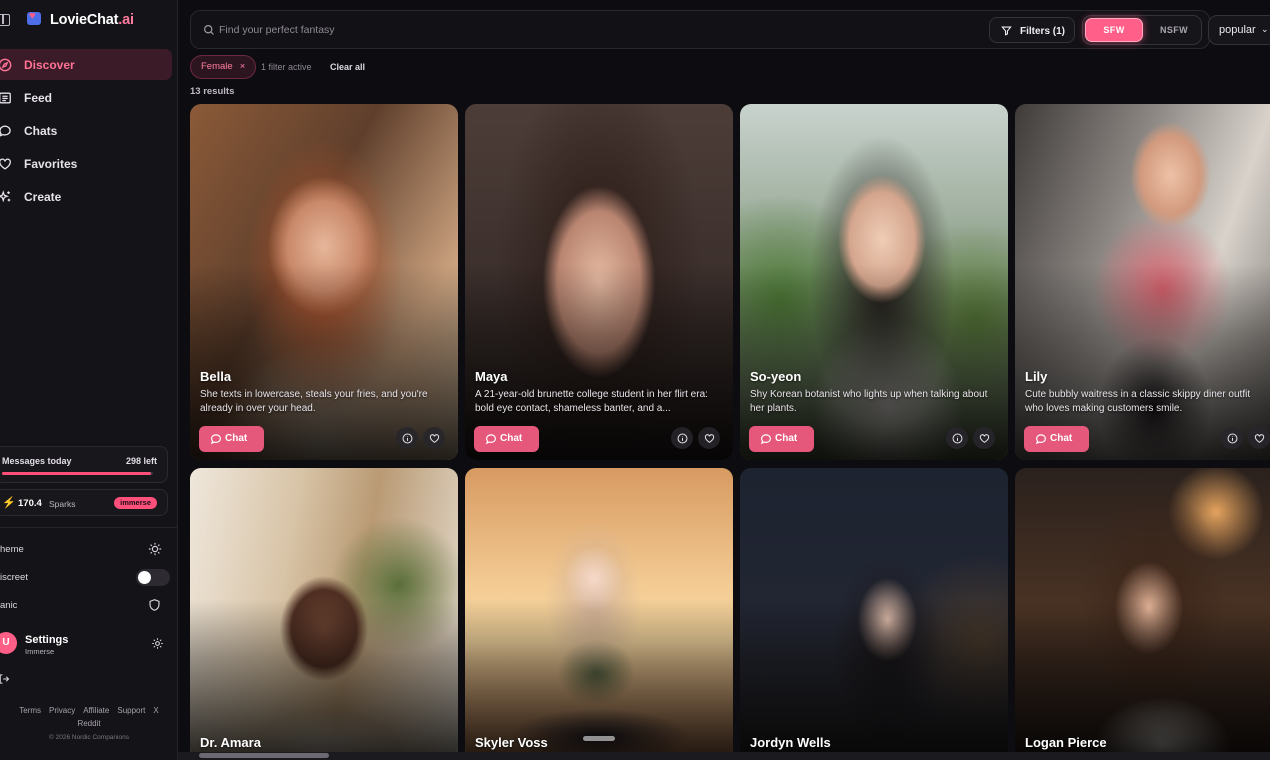  What do you see at coordinates (157, 643) in the screenshot?
I see `gear-icon` at bounding box center [157, 643].